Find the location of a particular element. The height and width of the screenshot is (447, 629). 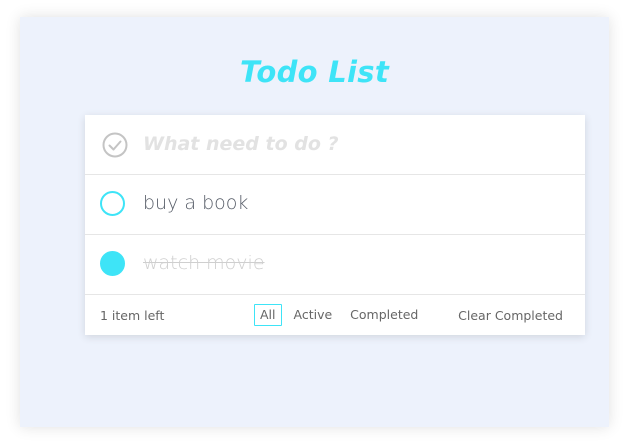

filter-completed: Completed is located at coordinates (384, 315).